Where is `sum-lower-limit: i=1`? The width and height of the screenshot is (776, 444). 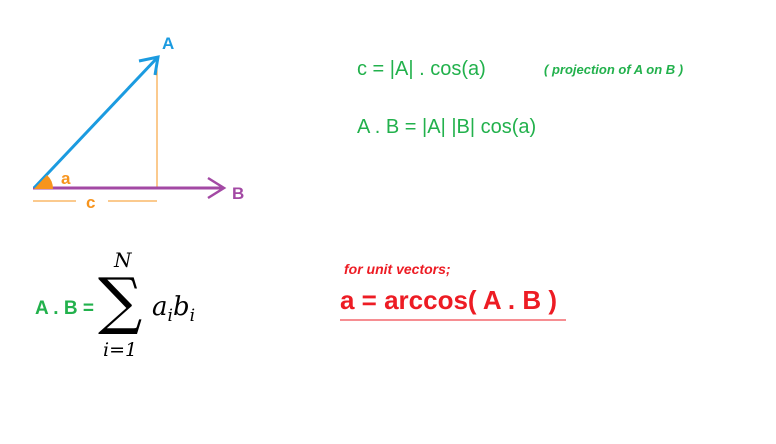 sum-lower-limit: i=1 is located at coordinates (120, 350).